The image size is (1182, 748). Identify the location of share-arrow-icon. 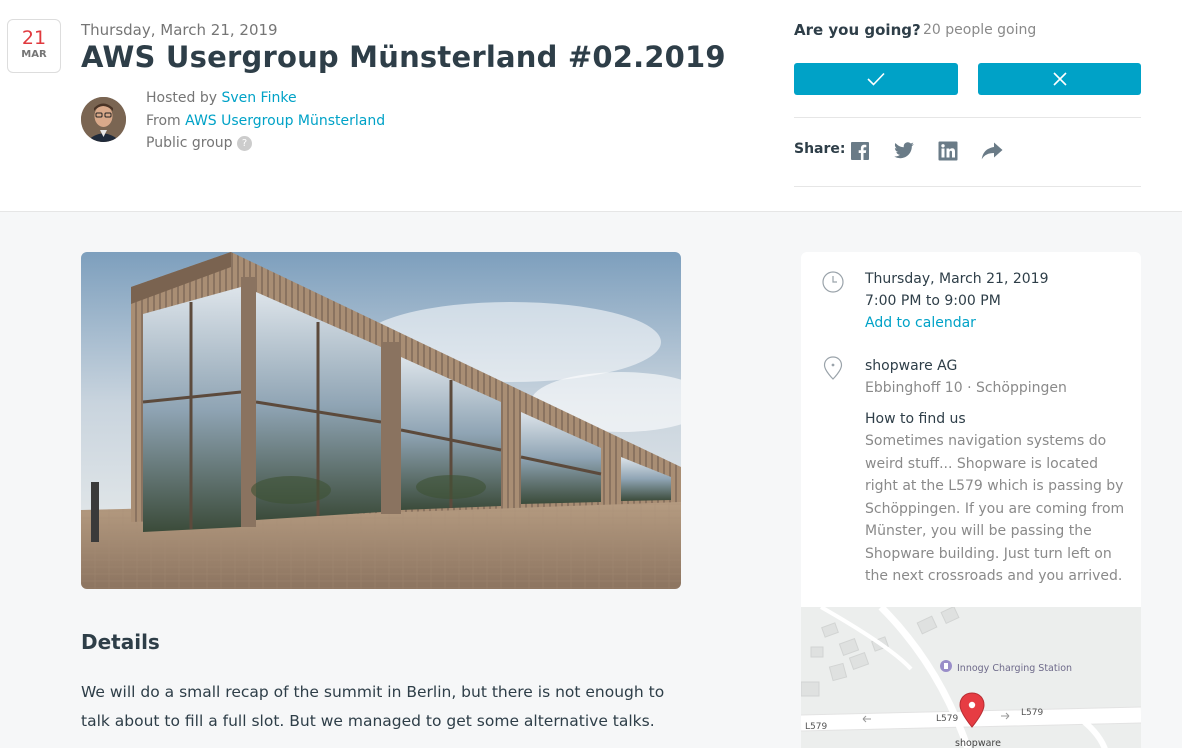
(992, 151).